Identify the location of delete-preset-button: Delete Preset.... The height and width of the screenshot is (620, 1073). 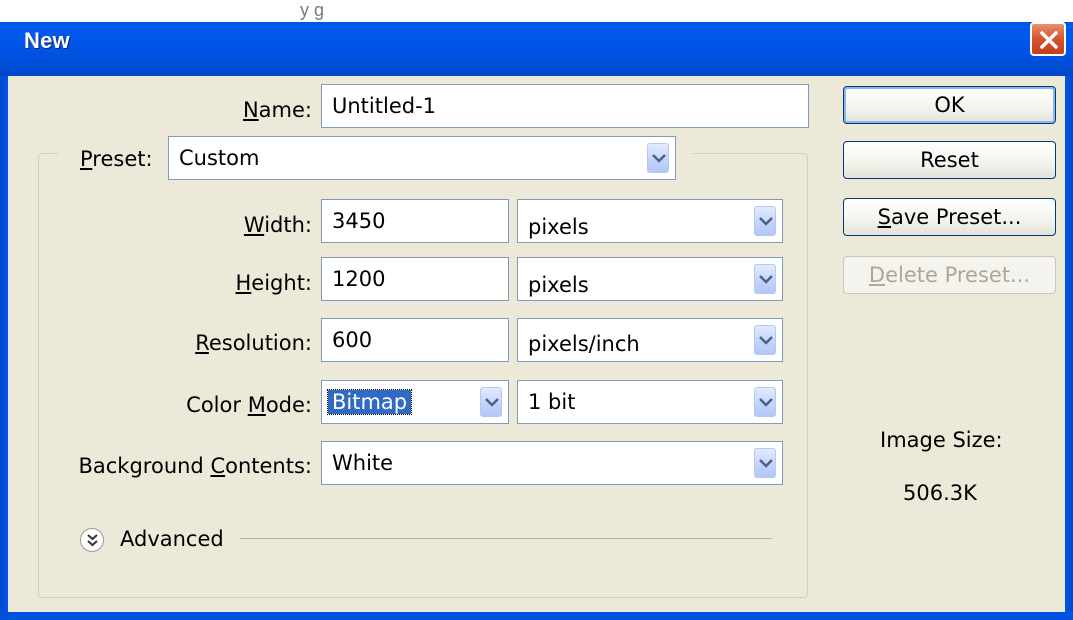
(949, 275).